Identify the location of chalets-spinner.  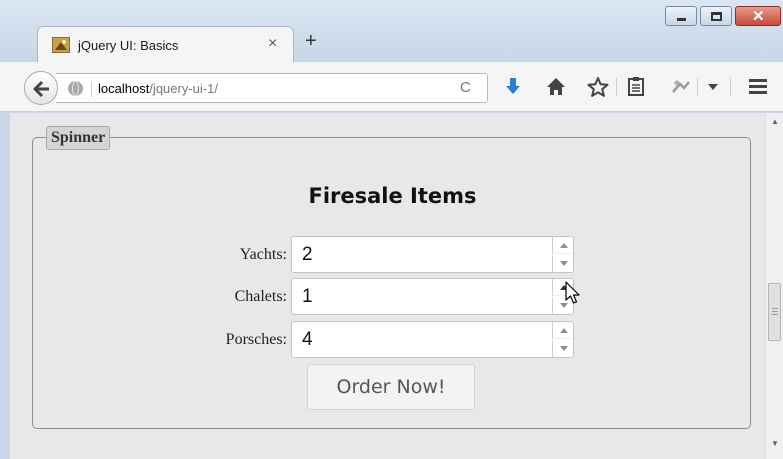
(432, 296).